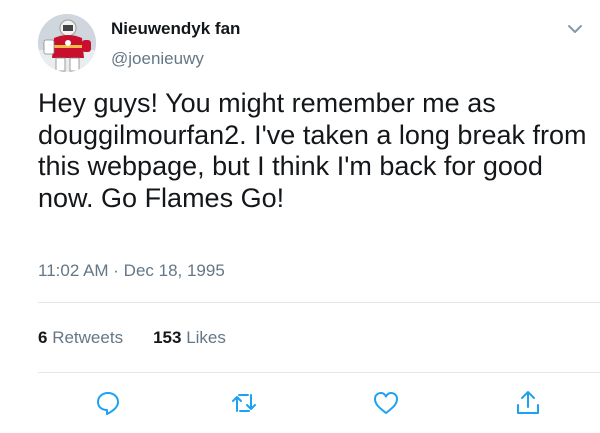 This screenshot has height=433, width=600. Describe the element at coordinates (131, 271) in the screenshot. I see `tweet-timestamp: 11:02 AM · Dec 18, 1995` at that location.